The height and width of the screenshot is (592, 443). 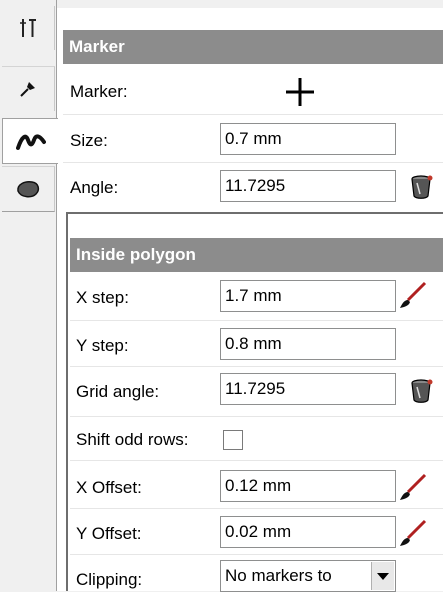 I want to click on tab-pin, so click(x=28, y=88).